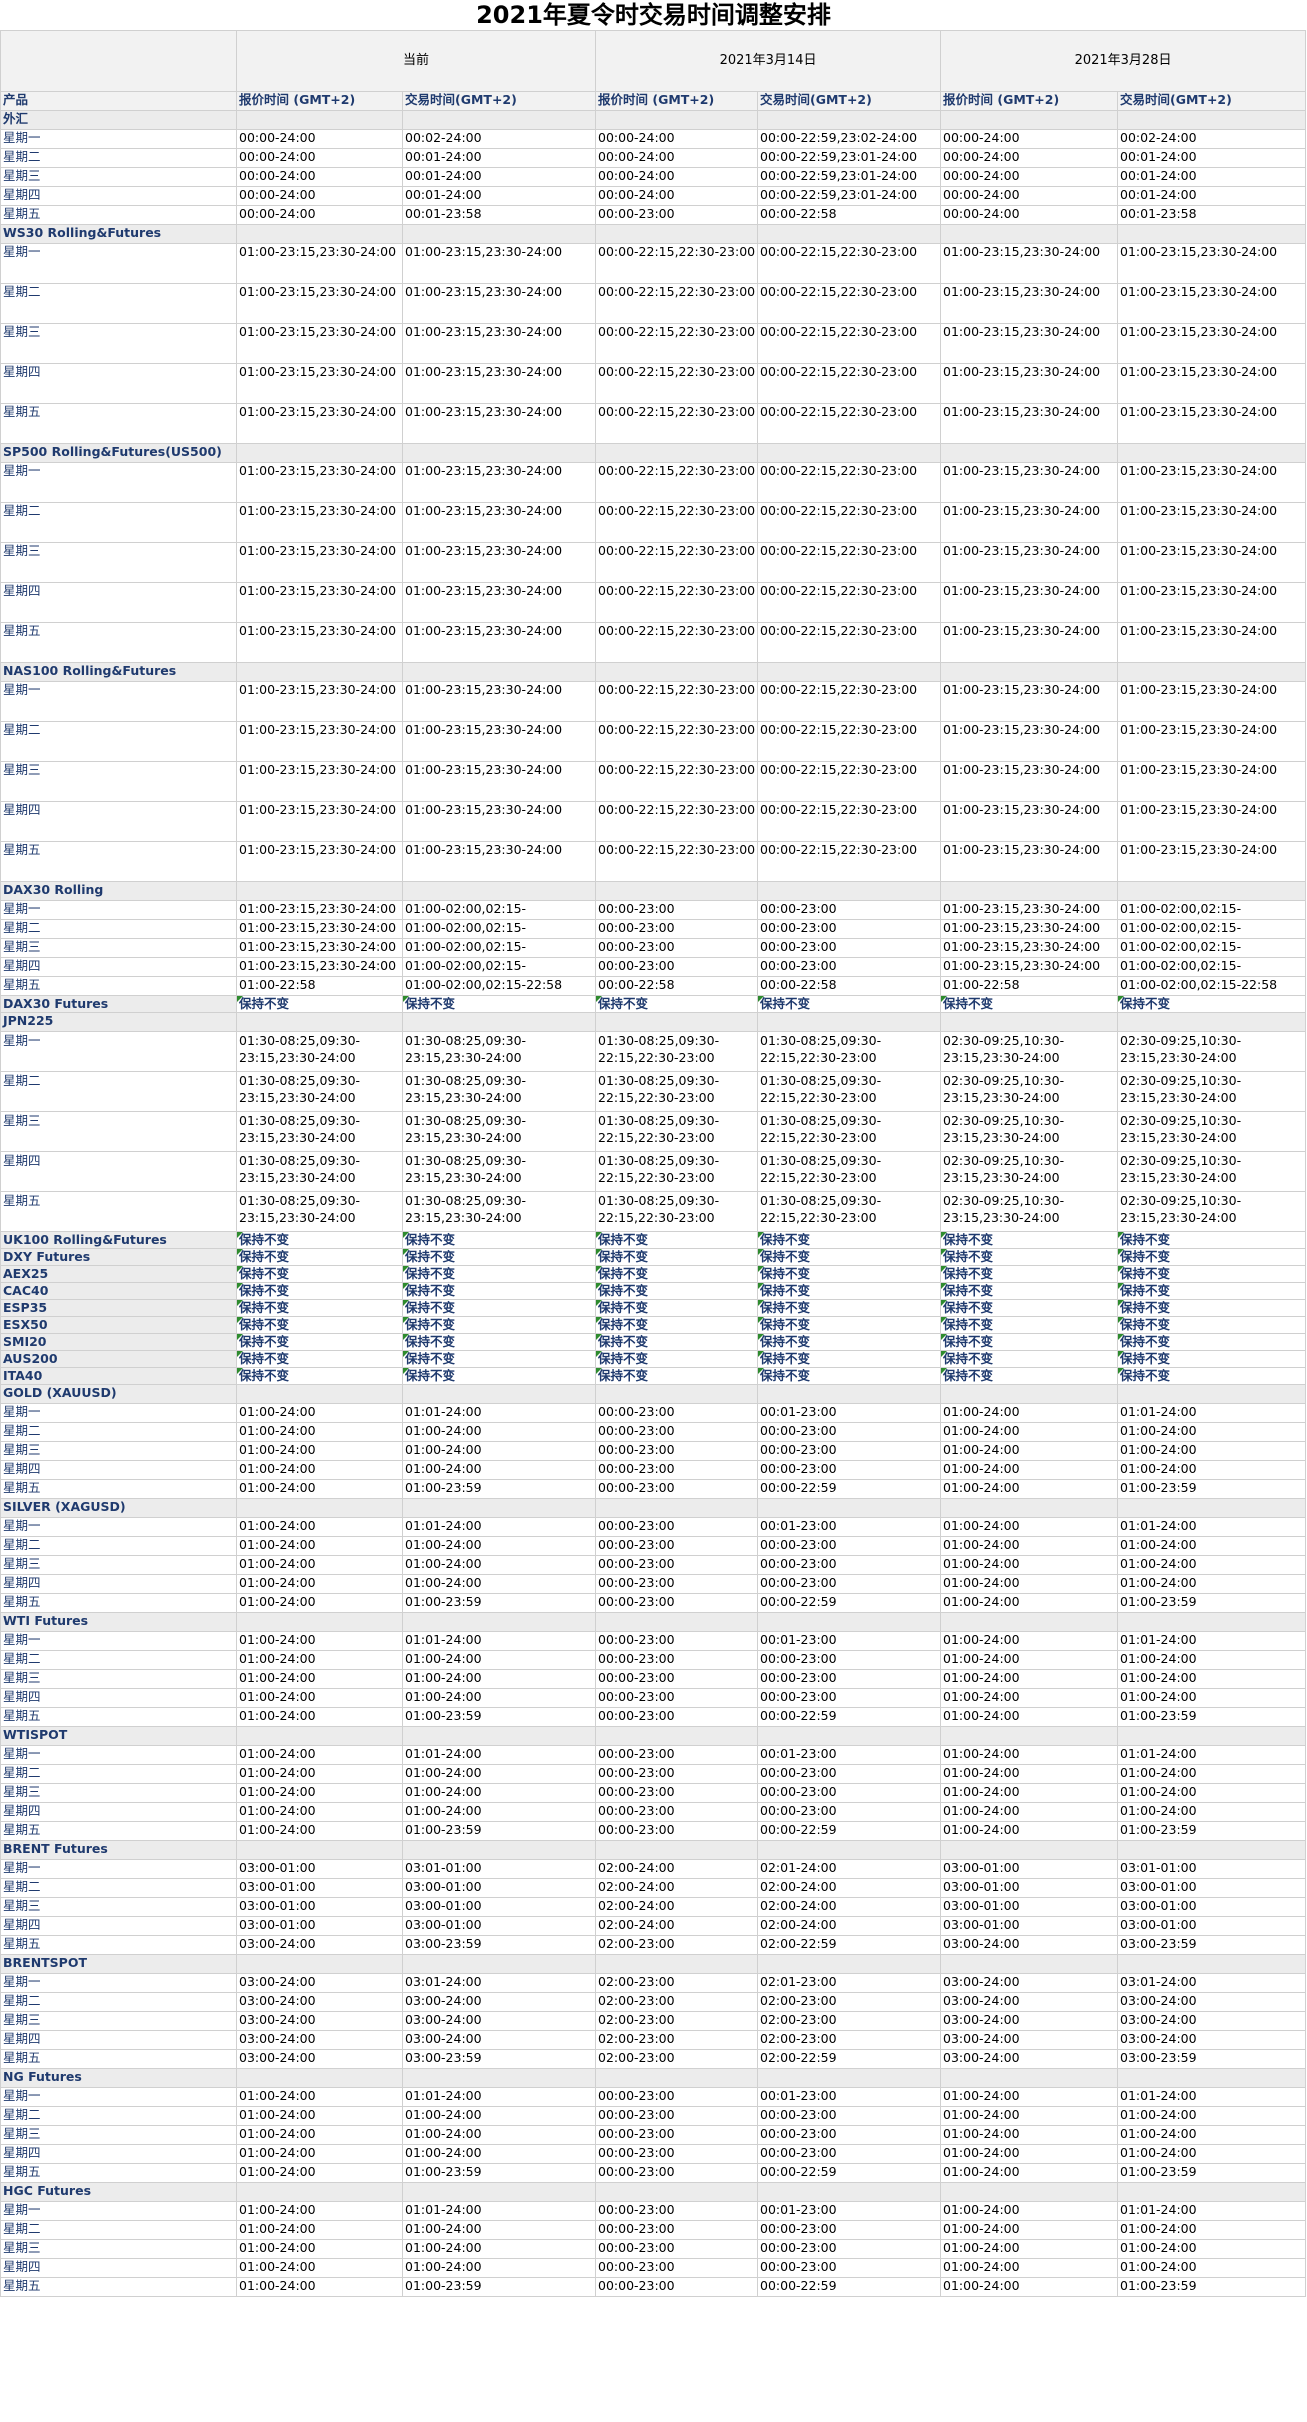 This screenshot has width=1307, height=2422. What do you see at coordinates (499, 948) in the screenshot?
I see `time-cell: 01:00-02:00,02:15-` at bounding box center [499, 948].